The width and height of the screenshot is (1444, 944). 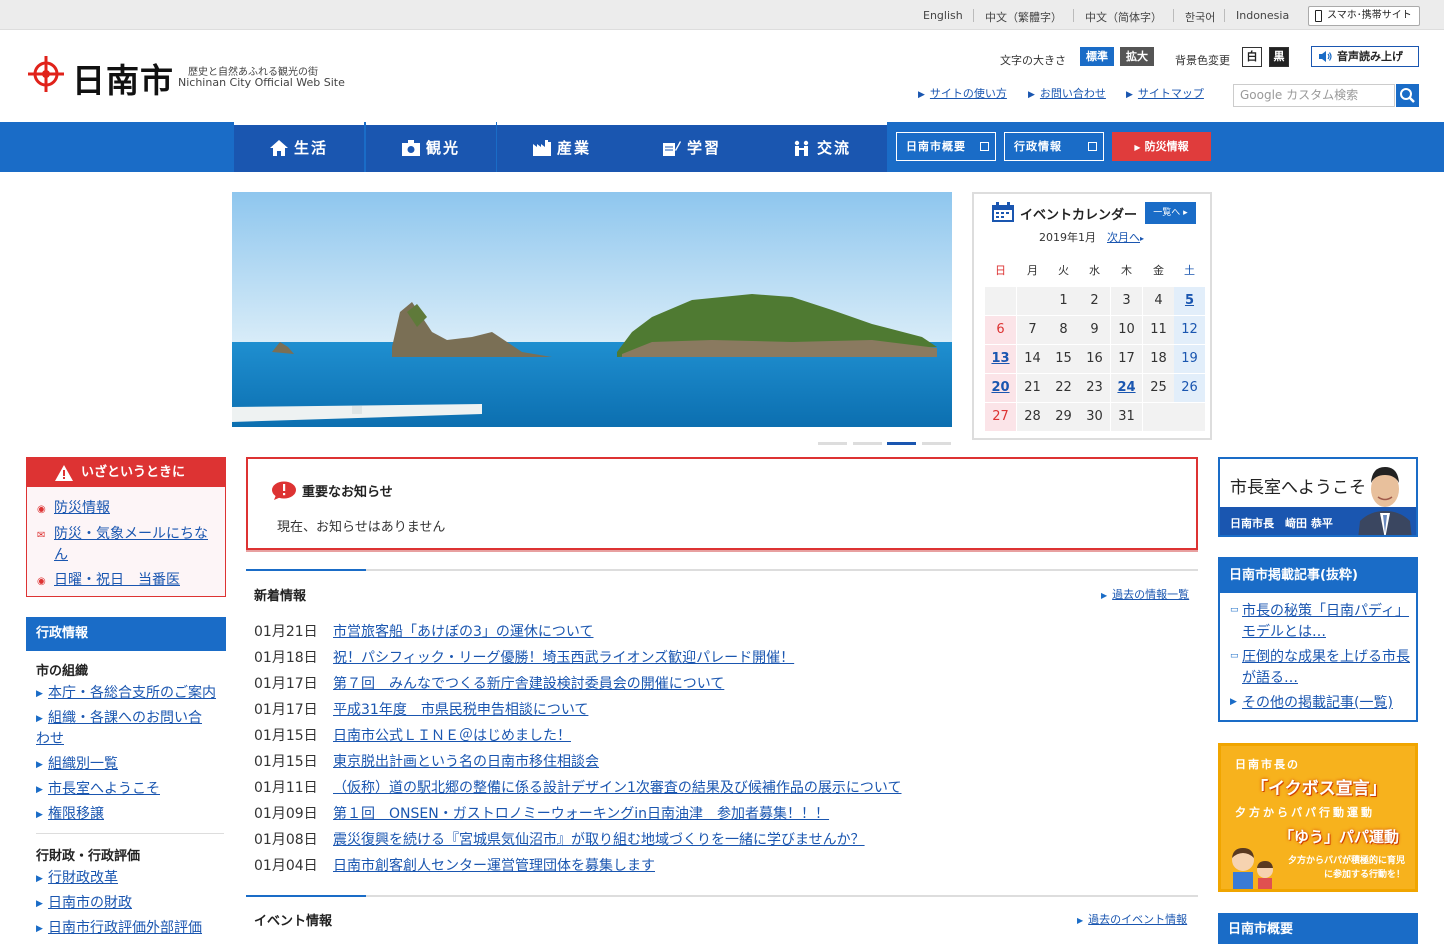 What do you see at coordinates (562, 147) in the screenshot?
I see `nav-industry: 産業` at bounding box center [562, 147].